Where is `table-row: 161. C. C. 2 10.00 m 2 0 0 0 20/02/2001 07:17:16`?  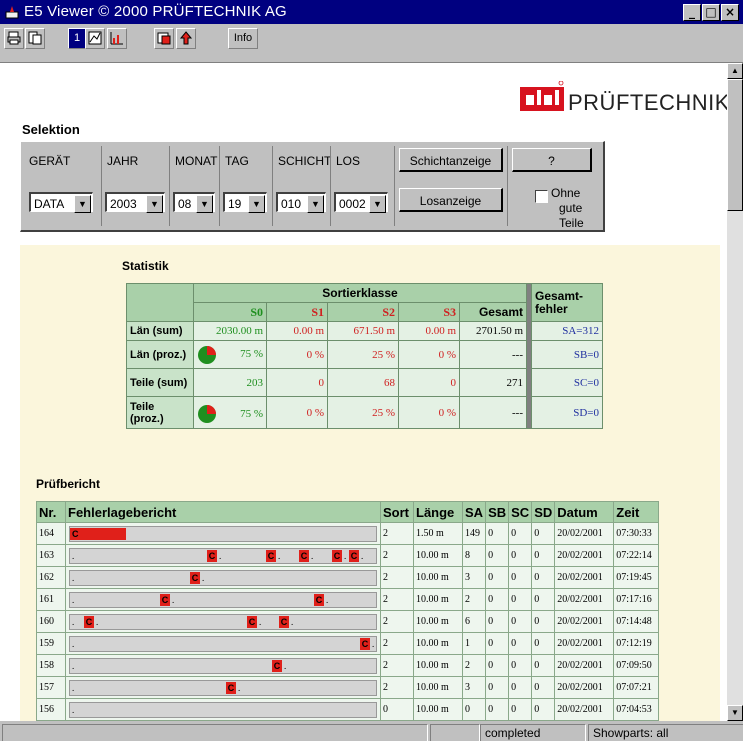
table-row: 161. C. C. 2 10.00 m 2 0 0 0 20/02/2001 07:17:16 is located at coordinates (348, 599).